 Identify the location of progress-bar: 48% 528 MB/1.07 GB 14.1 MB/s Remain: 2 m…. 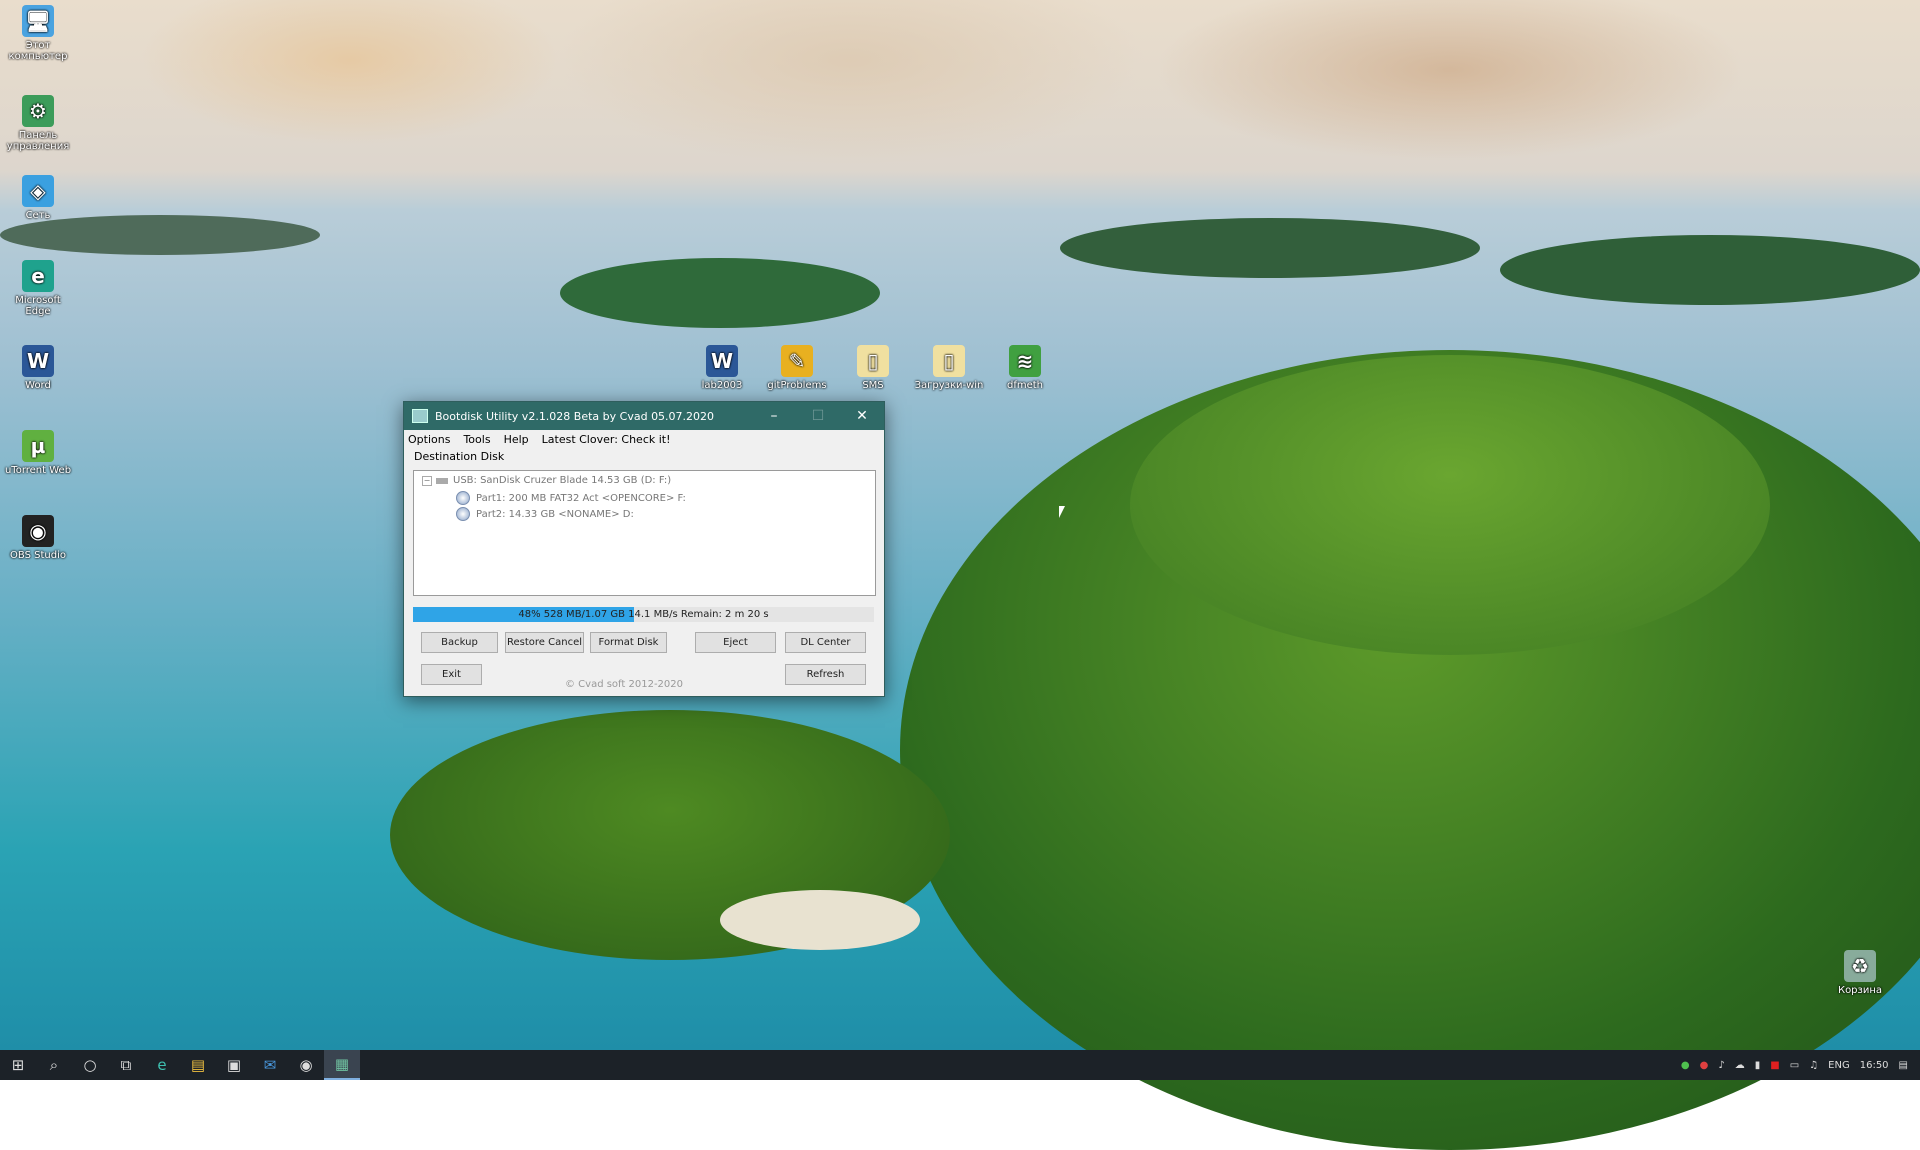
(643, 614).